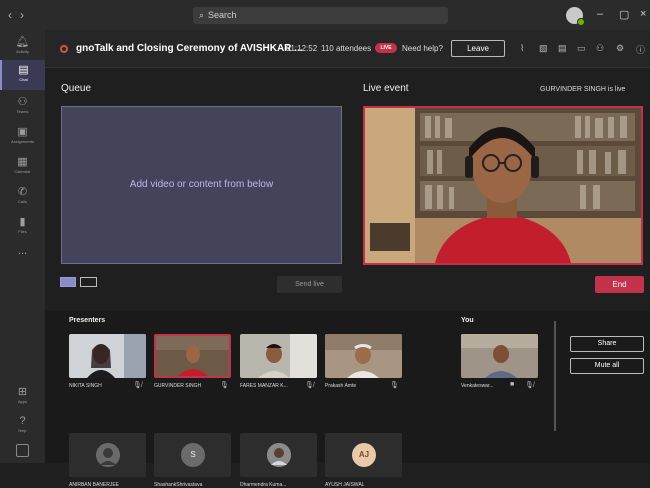 The width and height of the screenshot is (650, 488). Describe the element at coordinates (22, 392) in the screenshot. I see `apps-icon: ⊞` at that location.